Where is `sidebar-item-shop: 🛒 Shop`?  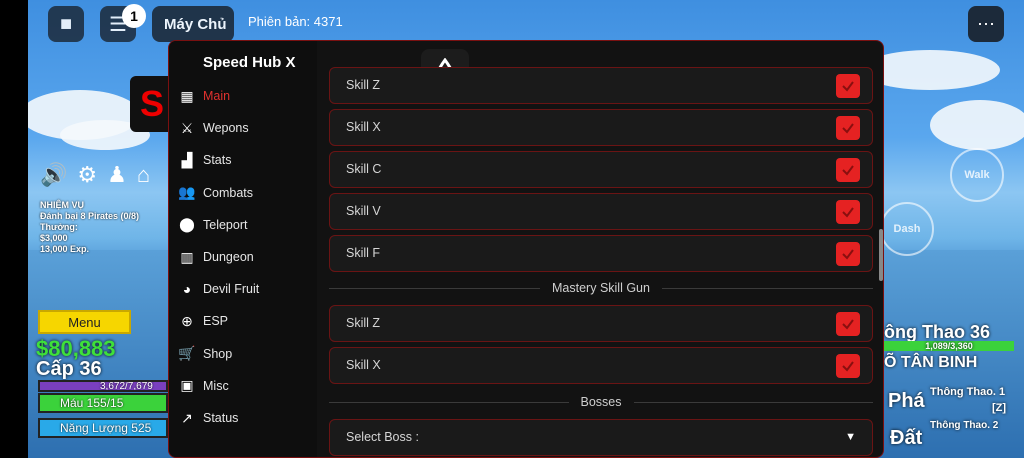
sidebar-item-shop: 🛒 Shop is located at coordinates (204, 354).